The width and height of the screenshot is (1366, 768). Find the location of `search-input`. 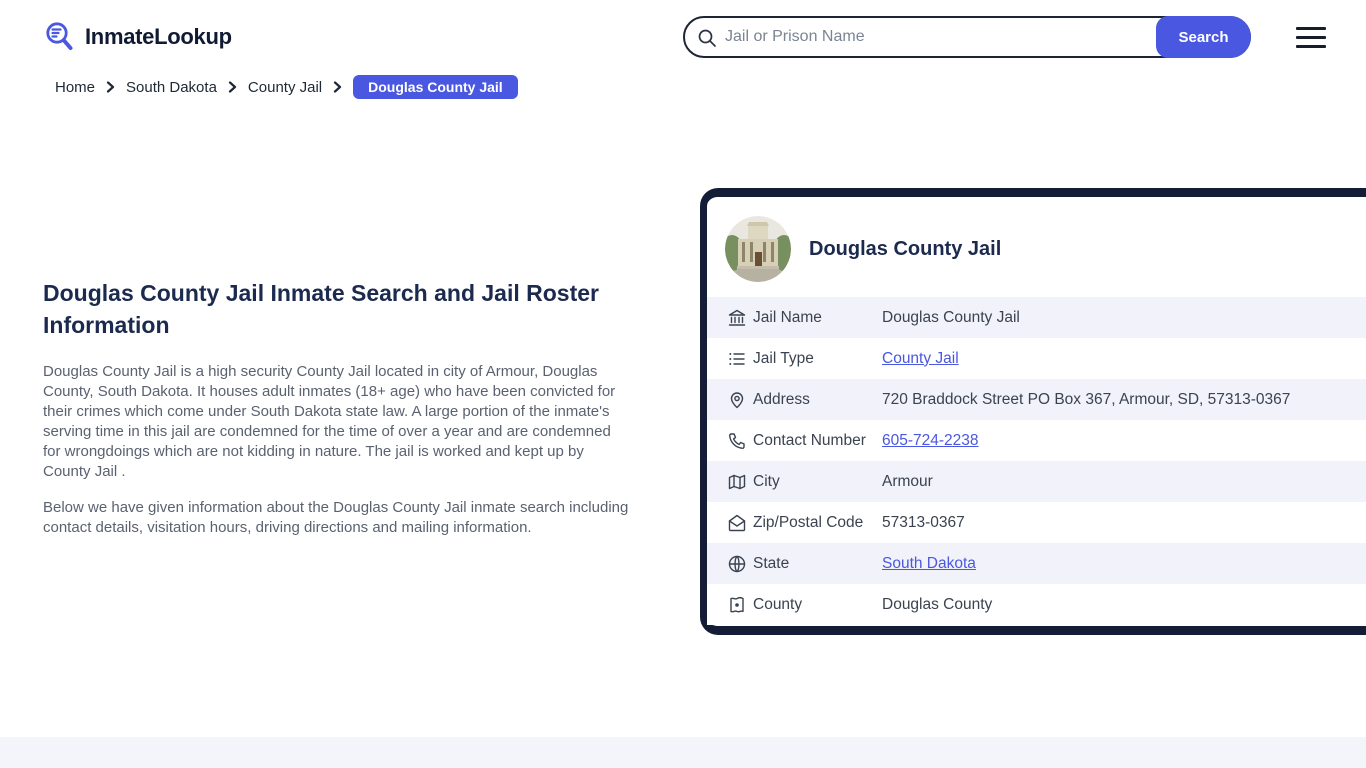

search-input is located at coordinates (925, 37).